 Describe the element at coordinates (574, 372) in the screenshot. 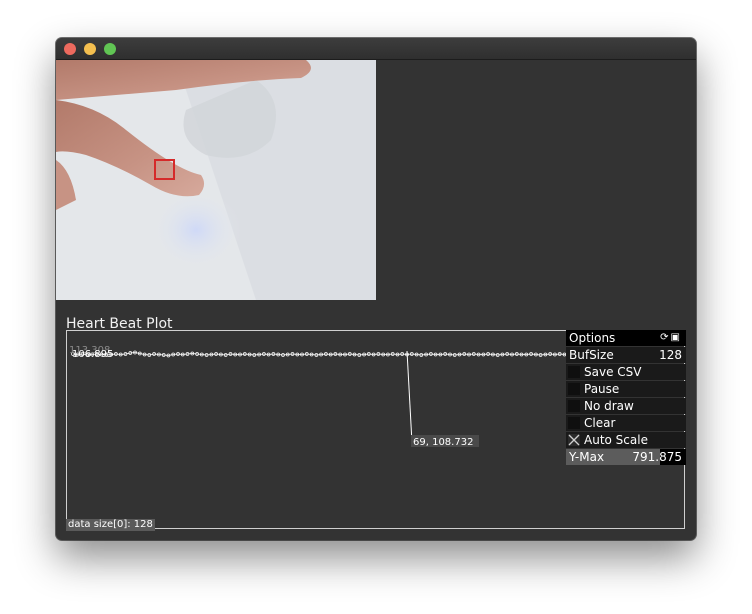

I see `save-csv-checkbox` at that location.